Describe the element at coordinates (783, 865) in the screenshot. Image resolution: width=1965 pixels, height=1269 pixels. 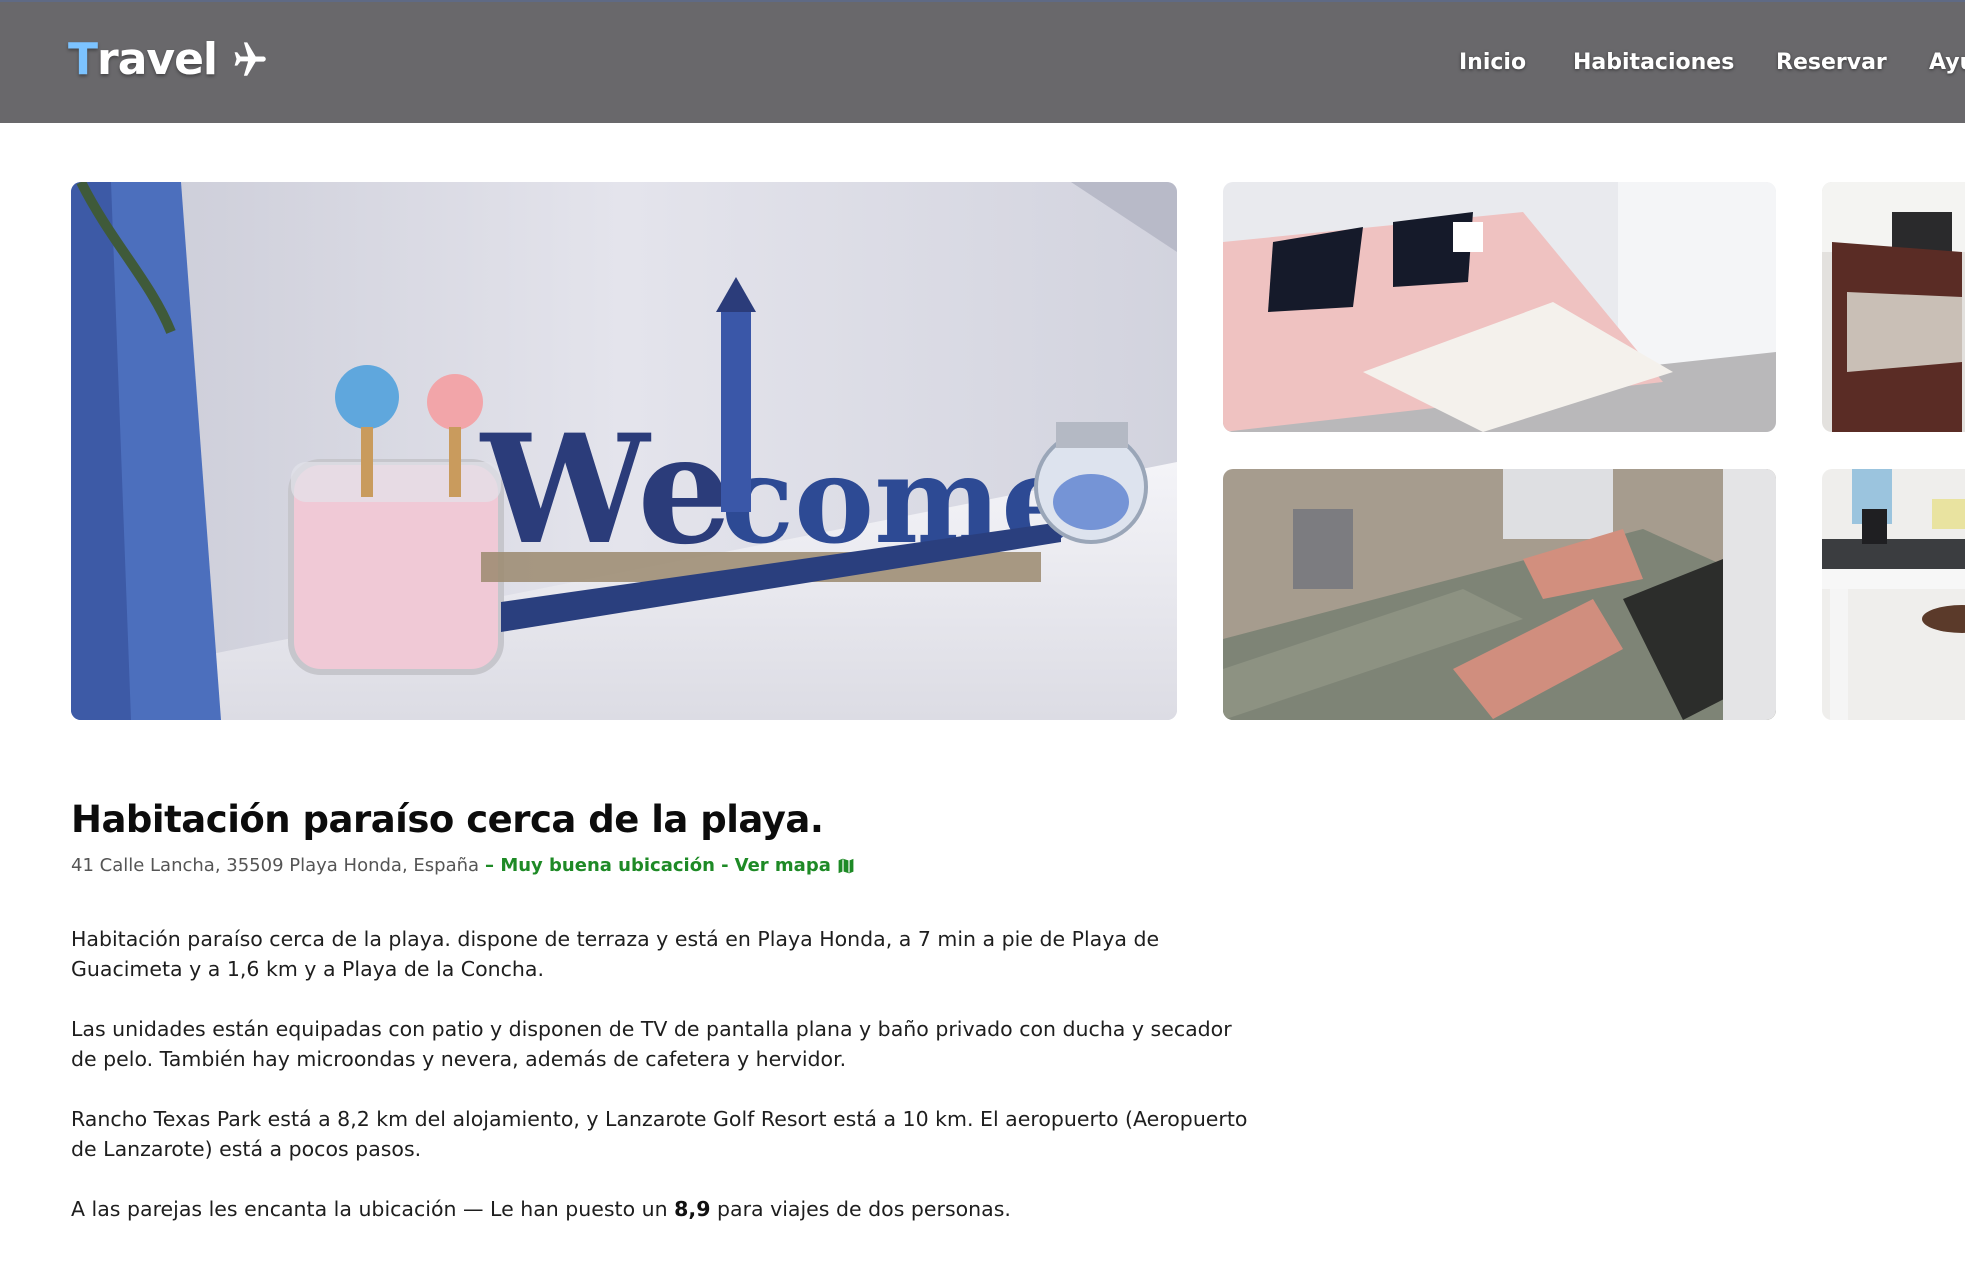
I see `view-map-link: Ver mapa` at that location.